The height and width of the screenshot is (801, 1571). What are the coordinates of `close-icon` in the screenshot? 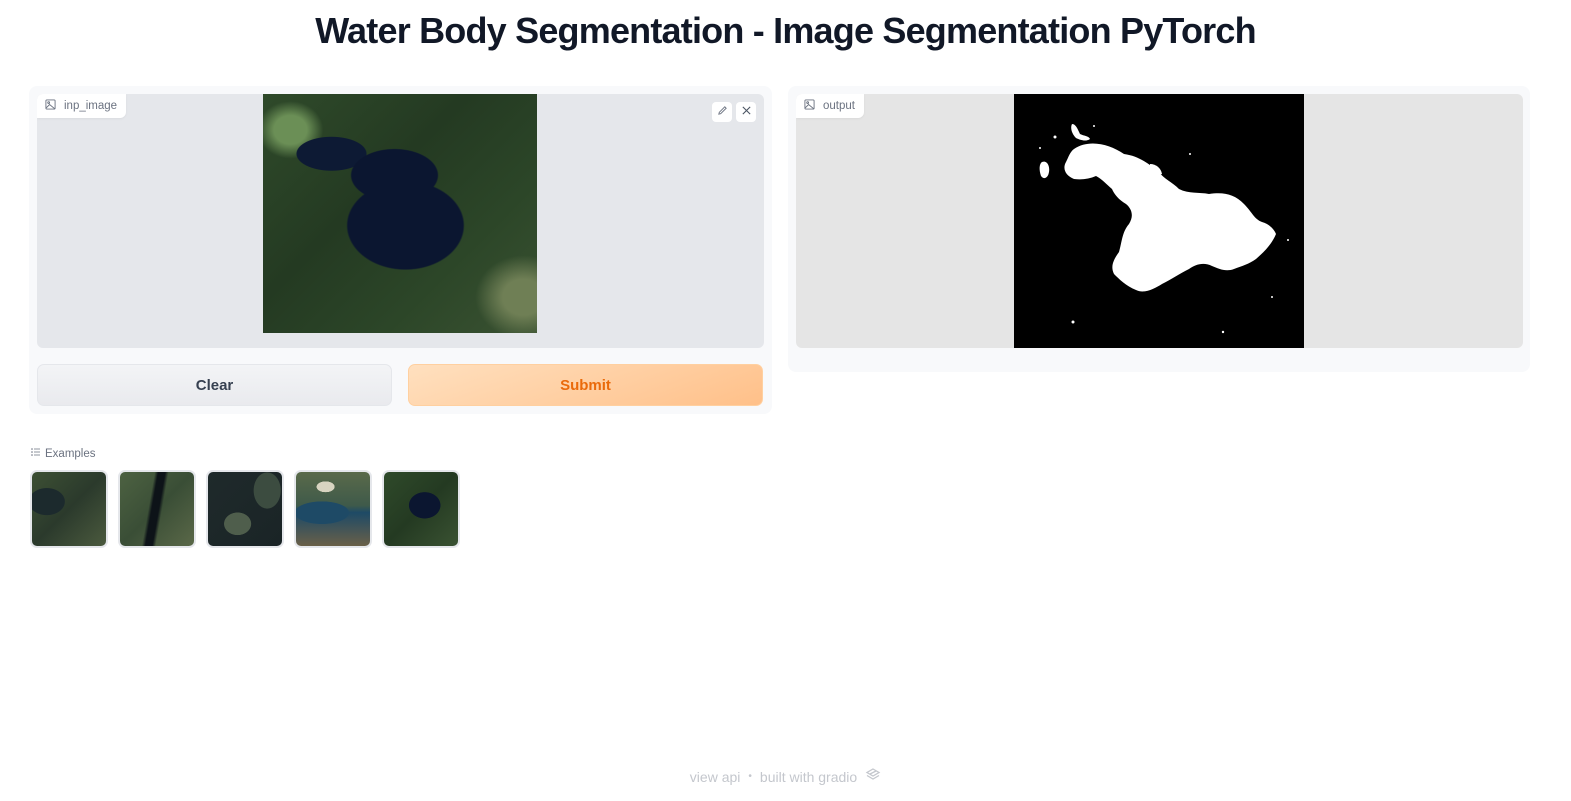 It's located at (746, 112).